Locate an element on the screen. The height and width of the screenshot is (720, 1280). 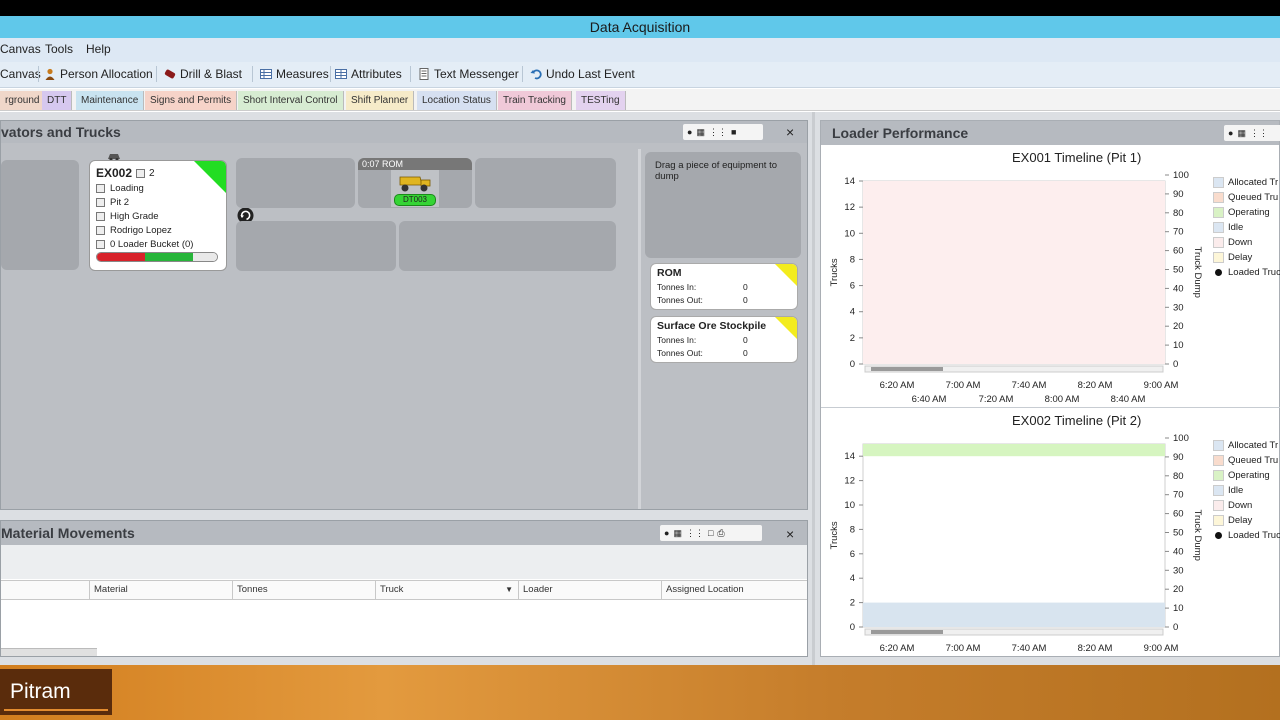
panel-splitter is located at coordinates (813, 388).